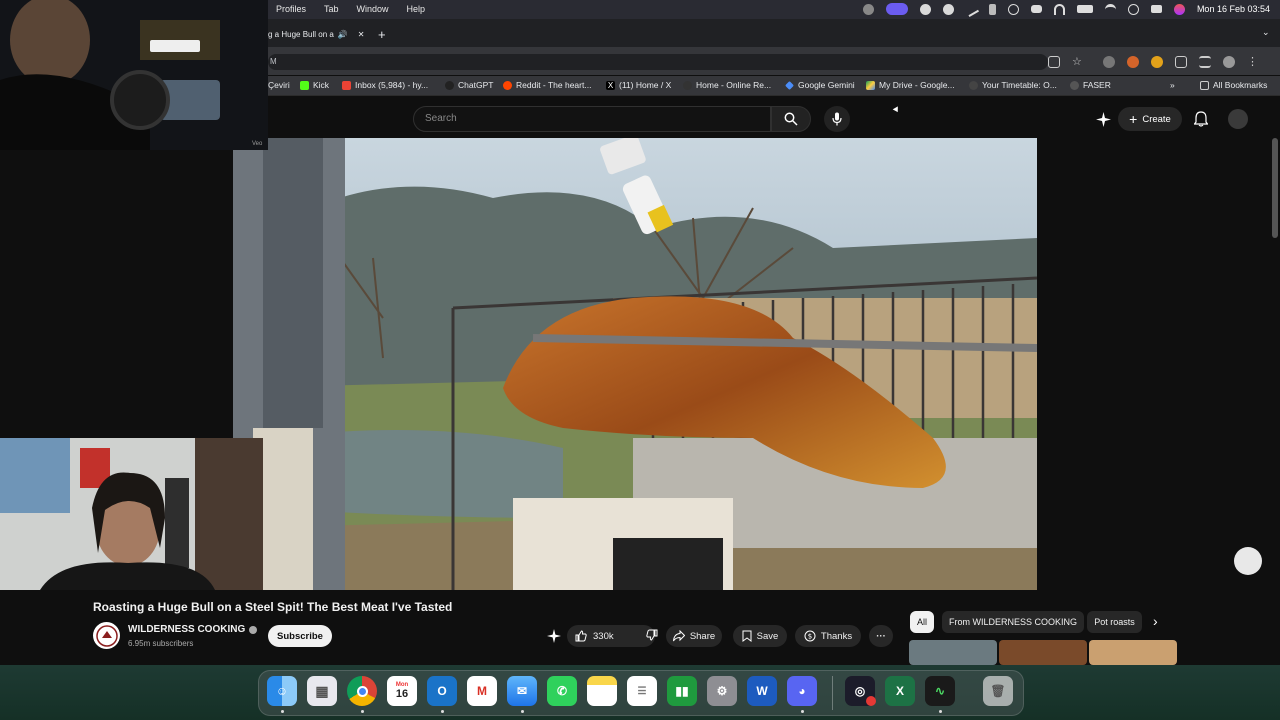 The height and width of the screenshot is (720, 1280). Describe the element at coordinates (562, 691) in the screenshot. I see `whatsapp-icon: ✆` at that location.